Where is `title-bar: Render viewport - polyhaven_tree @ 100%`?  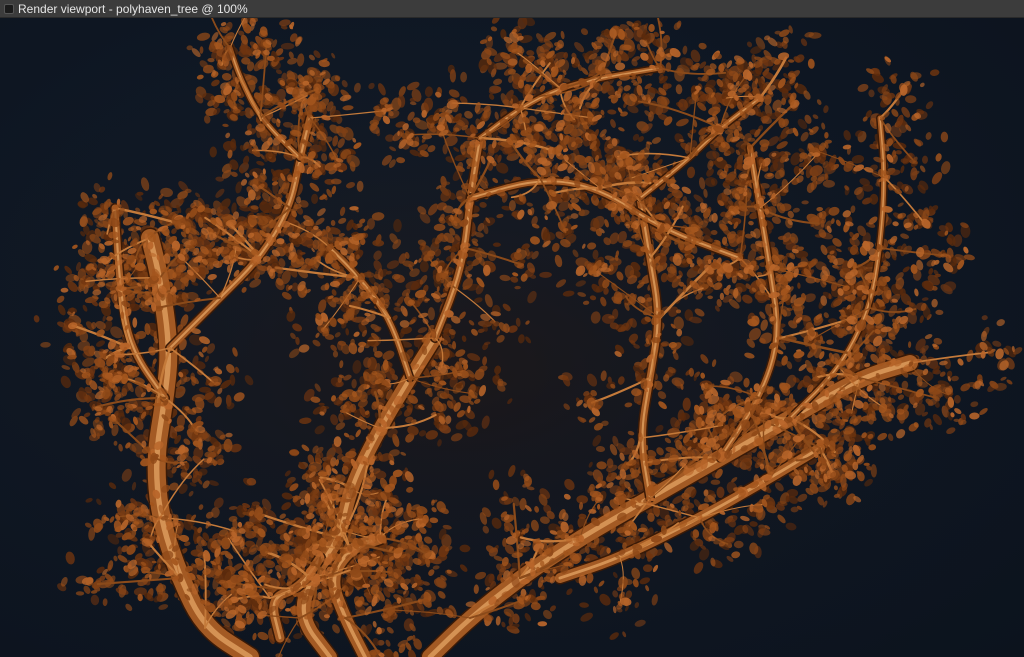 title-bar: Render viewport - polyhaven_tree @ 100% is located at coordinates (512, 9).